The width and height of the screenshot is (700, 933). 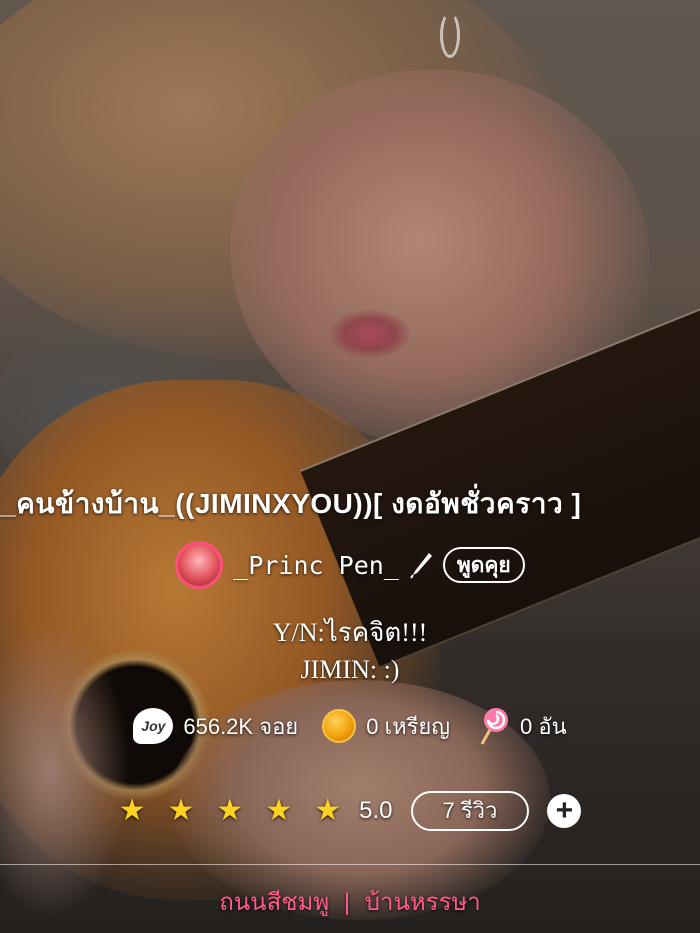 What do you see at coordinates (350, 669) in the screenshot?
I see `description-line-2: JIMIN: :)` at bounding box center [350, 669].